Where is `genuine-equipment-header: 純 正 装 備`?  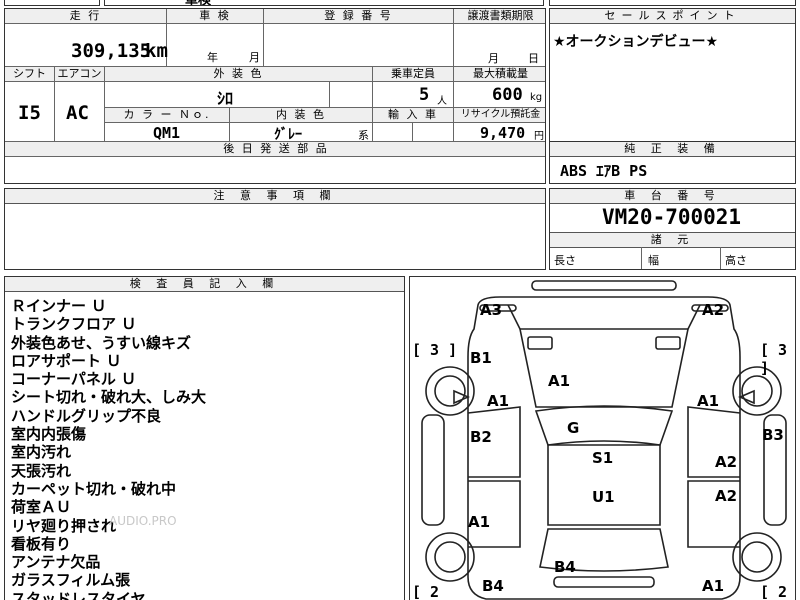
genuine-equipment-header: 純 正 装 備 is located at coordinates (672, 149).